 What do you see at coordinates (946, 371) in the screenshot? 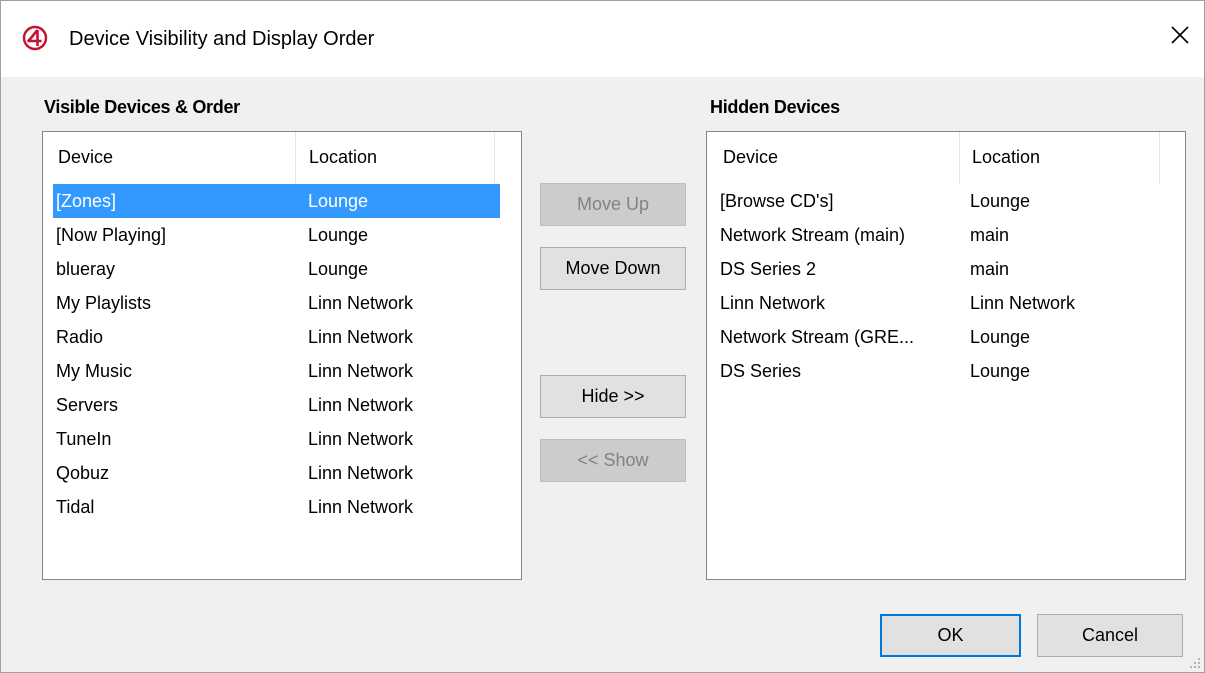
I see `list-item: DS Series Lounge` at bounding box center [946, 371].